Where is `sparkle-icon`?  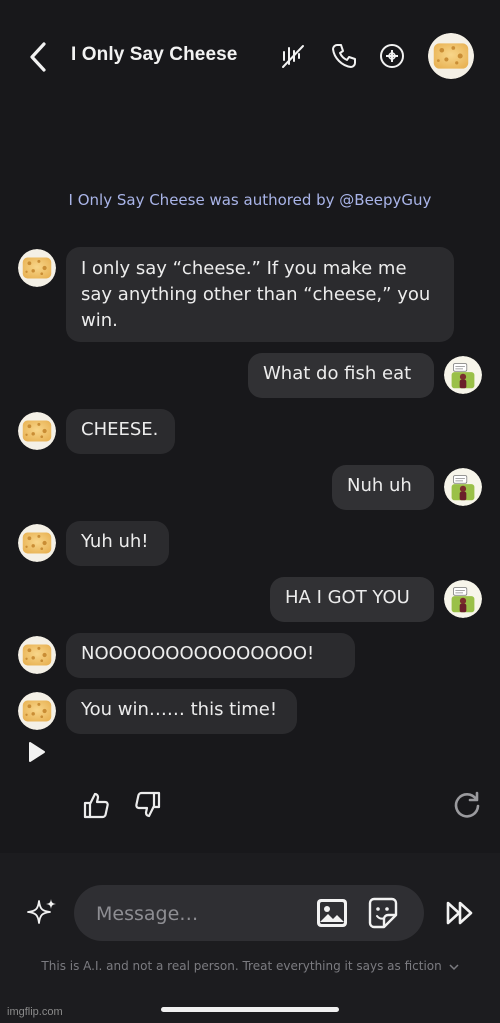 sparkle-icon is located at coordinates (42, 913).